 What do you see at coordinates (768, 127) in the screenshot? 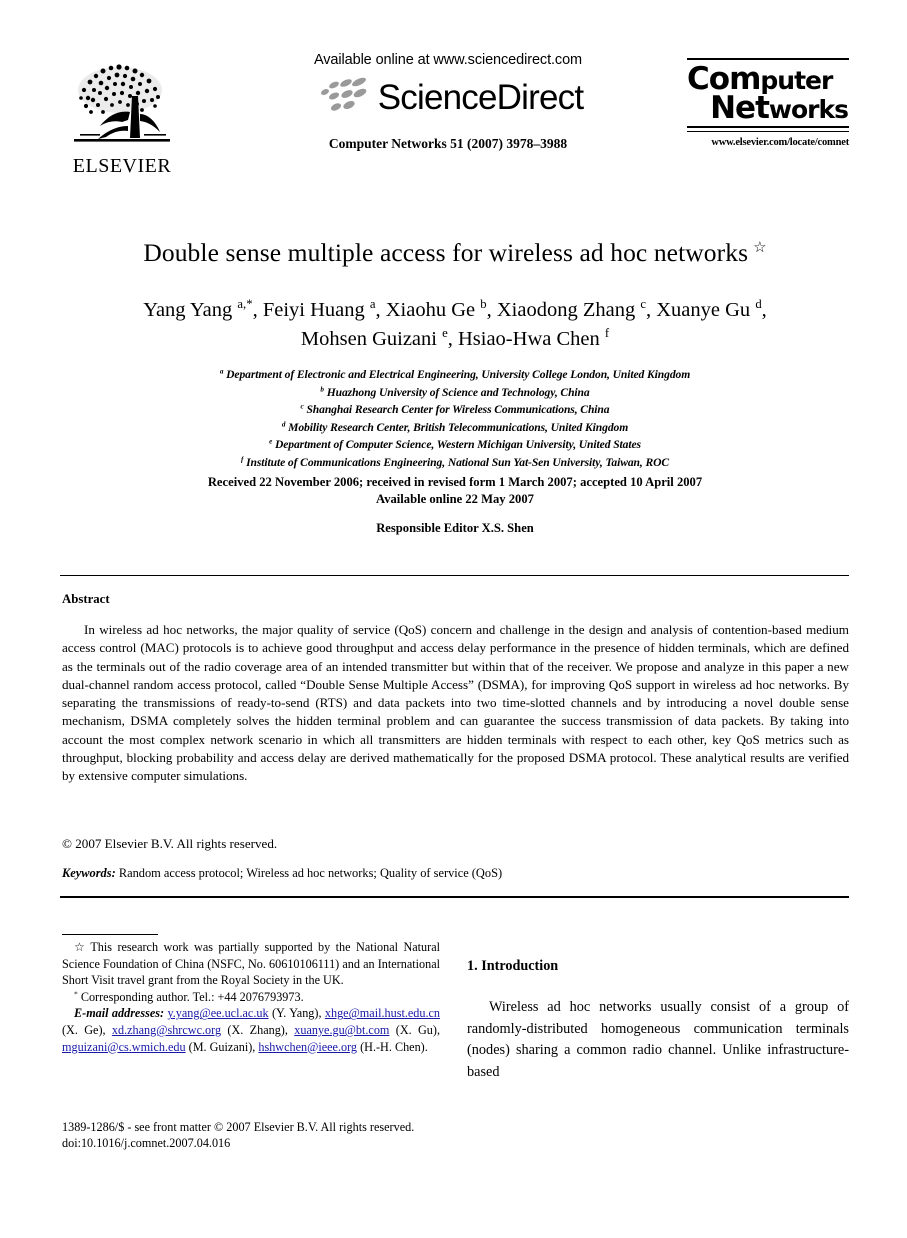
I see `cover-rule-bottom-thick` at bounding box center [768, 127].